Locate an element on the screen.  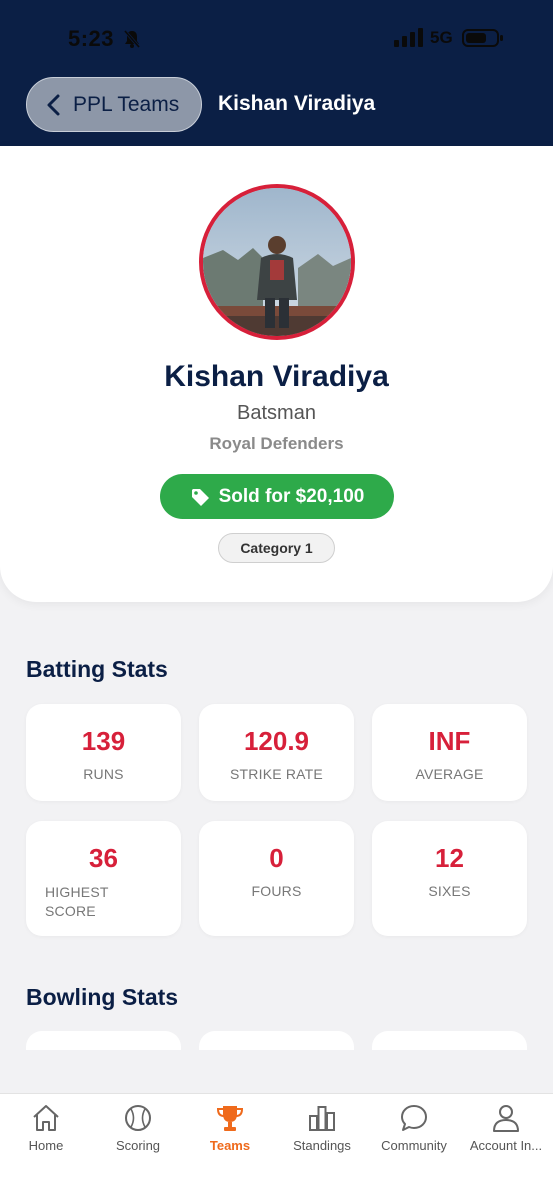
stat-label: STRIKE RATE is located at coordinates (276, 774).